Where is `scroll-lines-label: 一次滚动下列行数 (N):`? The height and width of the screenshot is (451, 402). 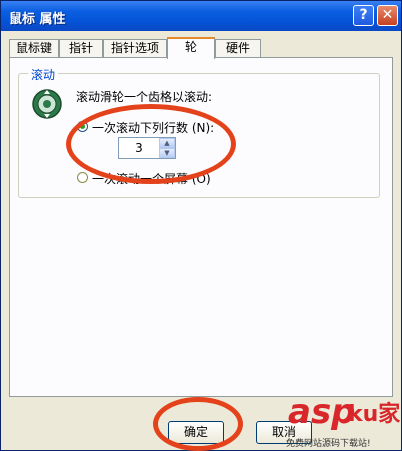
scroll-lines-label: 一次滚动下列行数 (N): is located at coordinates (153, 127).